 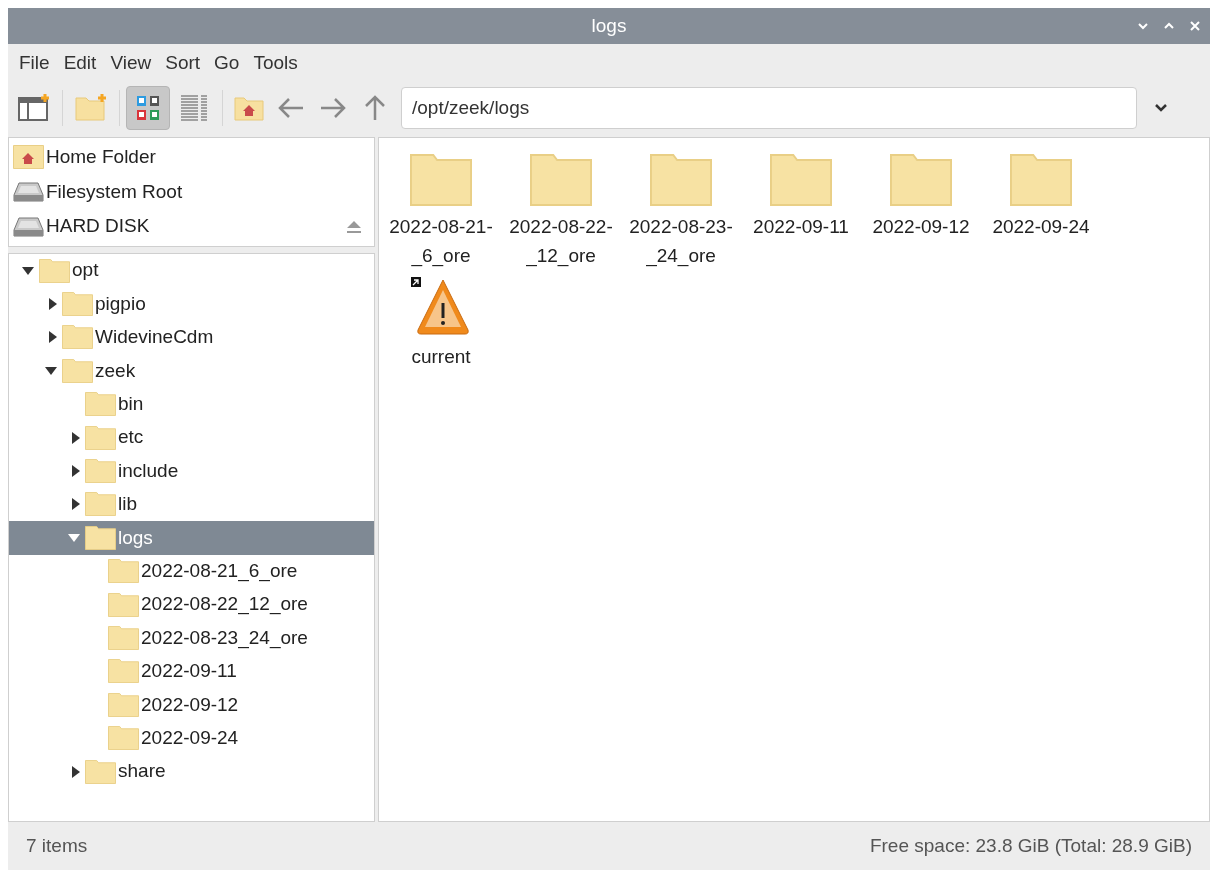 I want to click on tree-item: 2022-08-22_12_ore, so click(x=191, y=604).